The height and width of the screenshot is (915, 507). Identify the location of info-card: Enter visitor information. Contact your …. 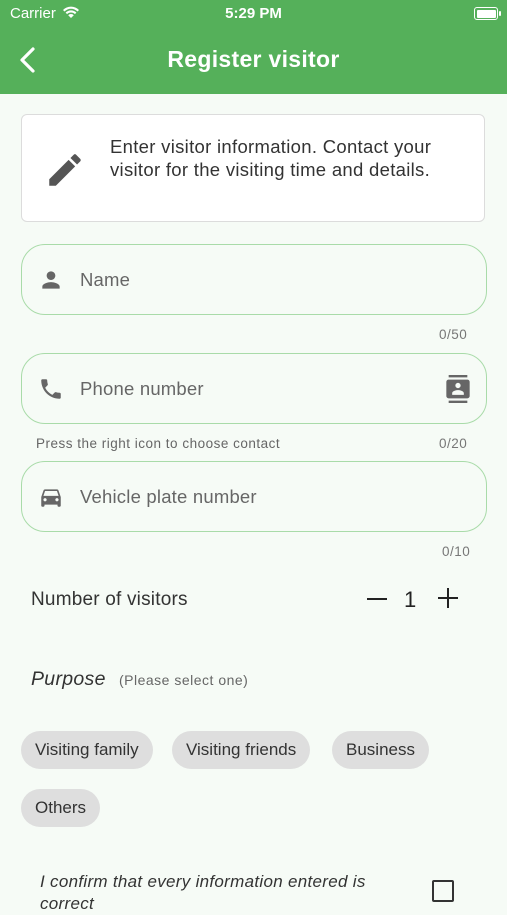
(253, 168).